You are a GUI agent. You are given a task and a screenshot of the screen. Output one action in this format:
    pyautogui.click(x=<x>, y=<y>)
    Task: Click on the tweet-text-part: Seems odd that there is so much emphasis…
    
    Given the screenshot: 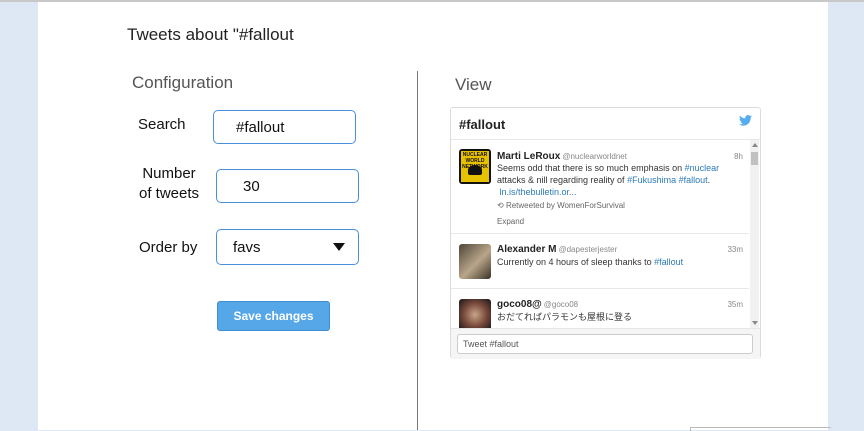 What is the action you would take?
    pyautogui.click(x=591, y=168)
    